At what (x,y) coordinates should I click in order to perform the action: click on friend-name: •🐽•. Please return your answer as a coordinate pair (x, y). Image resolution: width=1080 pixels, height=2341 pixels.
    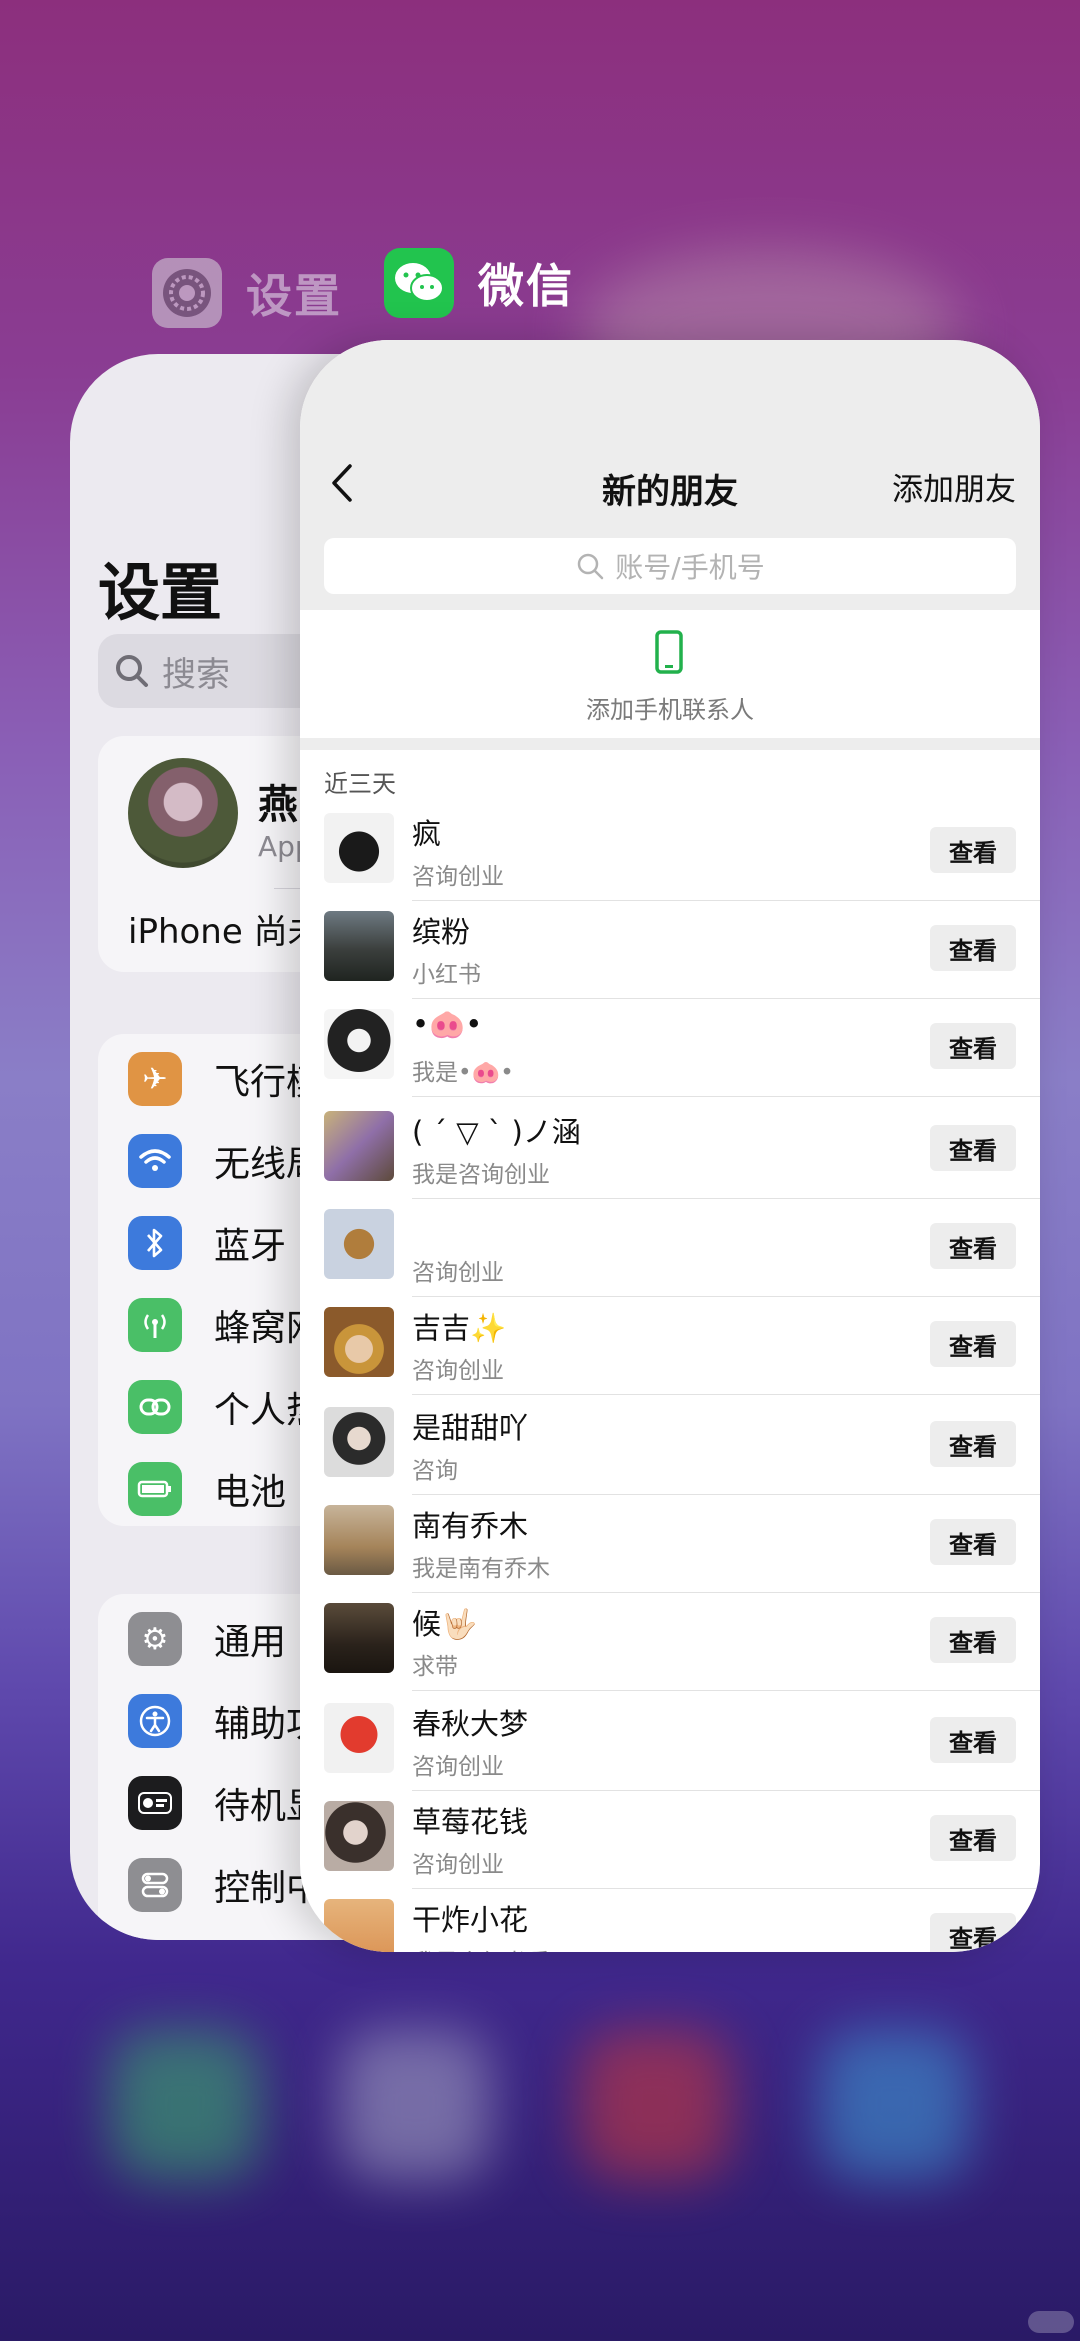
    Looking at the image, I should click on (447, 1024).